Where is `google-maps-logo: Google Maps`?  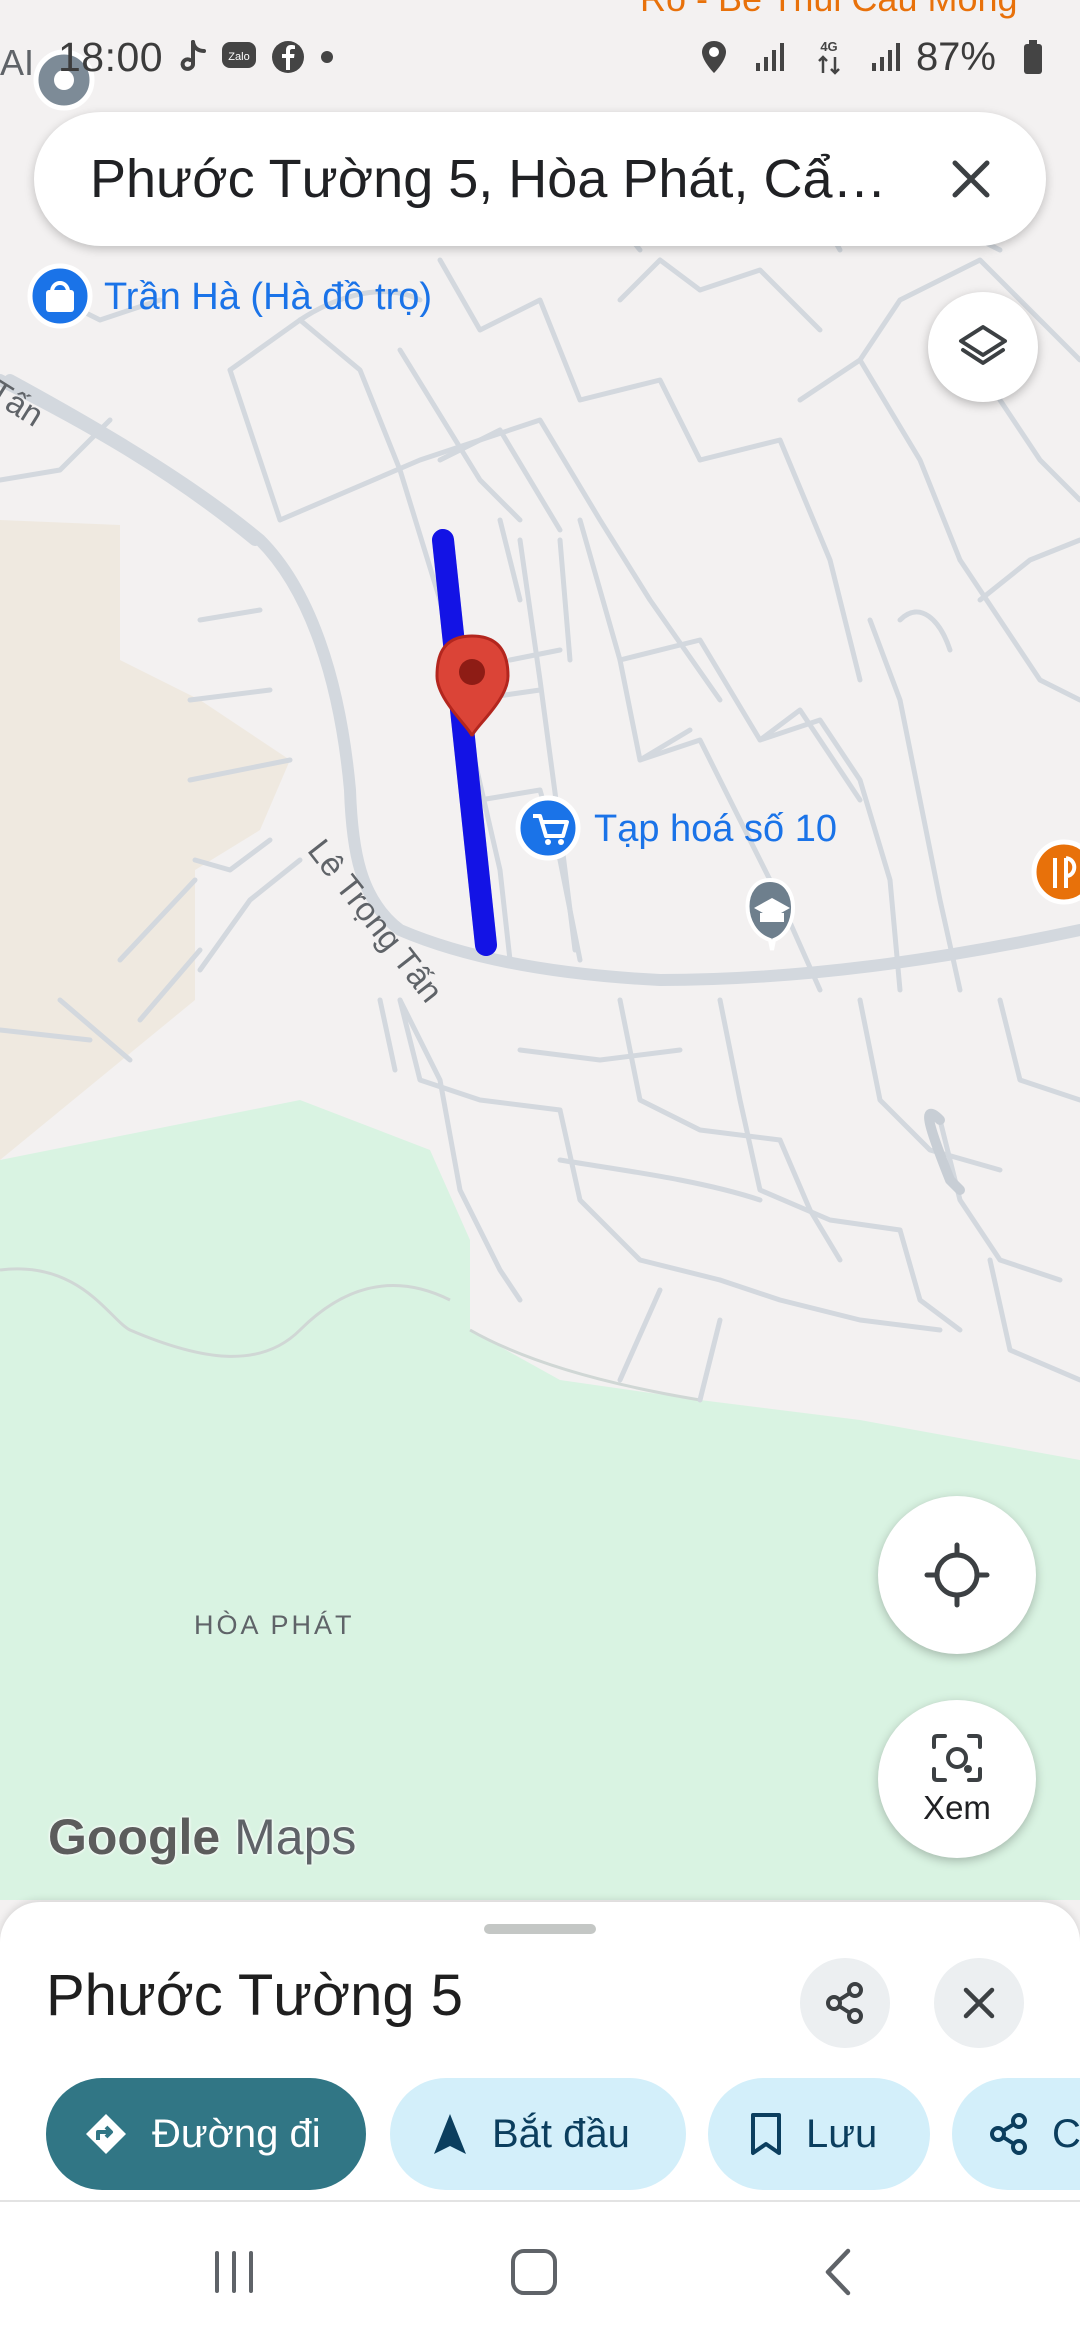 google-maps-logo: Google Maps is located at coordinates (202, 1837).